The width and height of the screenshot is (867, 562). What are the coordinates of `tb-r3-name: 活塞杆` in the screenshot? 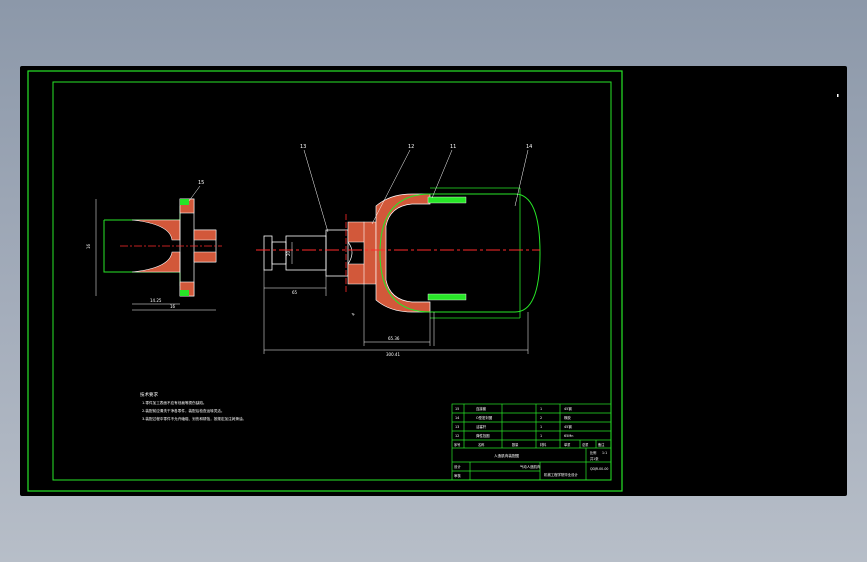 It's located at (481, 426).